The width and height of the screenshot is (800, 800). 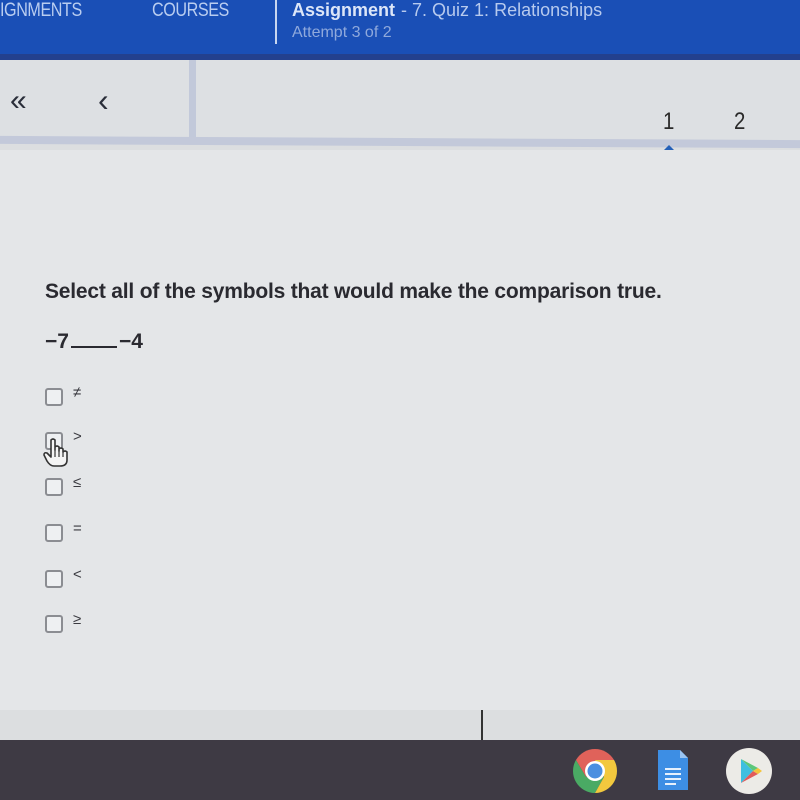 What do you see at coordinates (77, 619) in the screenshot?
I see `option-label: ≥` at bounding box center [77, 619].